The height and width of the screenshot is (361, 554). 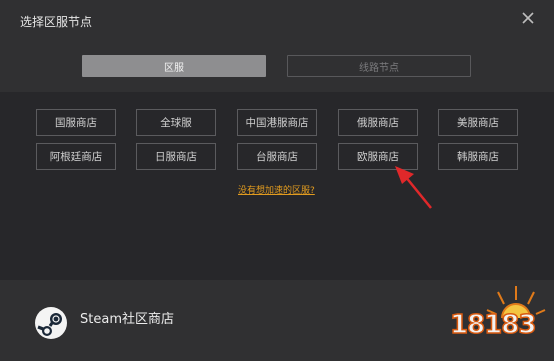 I want to click on steam-store-label: Steam社区商店, so click(x=127, y=319).